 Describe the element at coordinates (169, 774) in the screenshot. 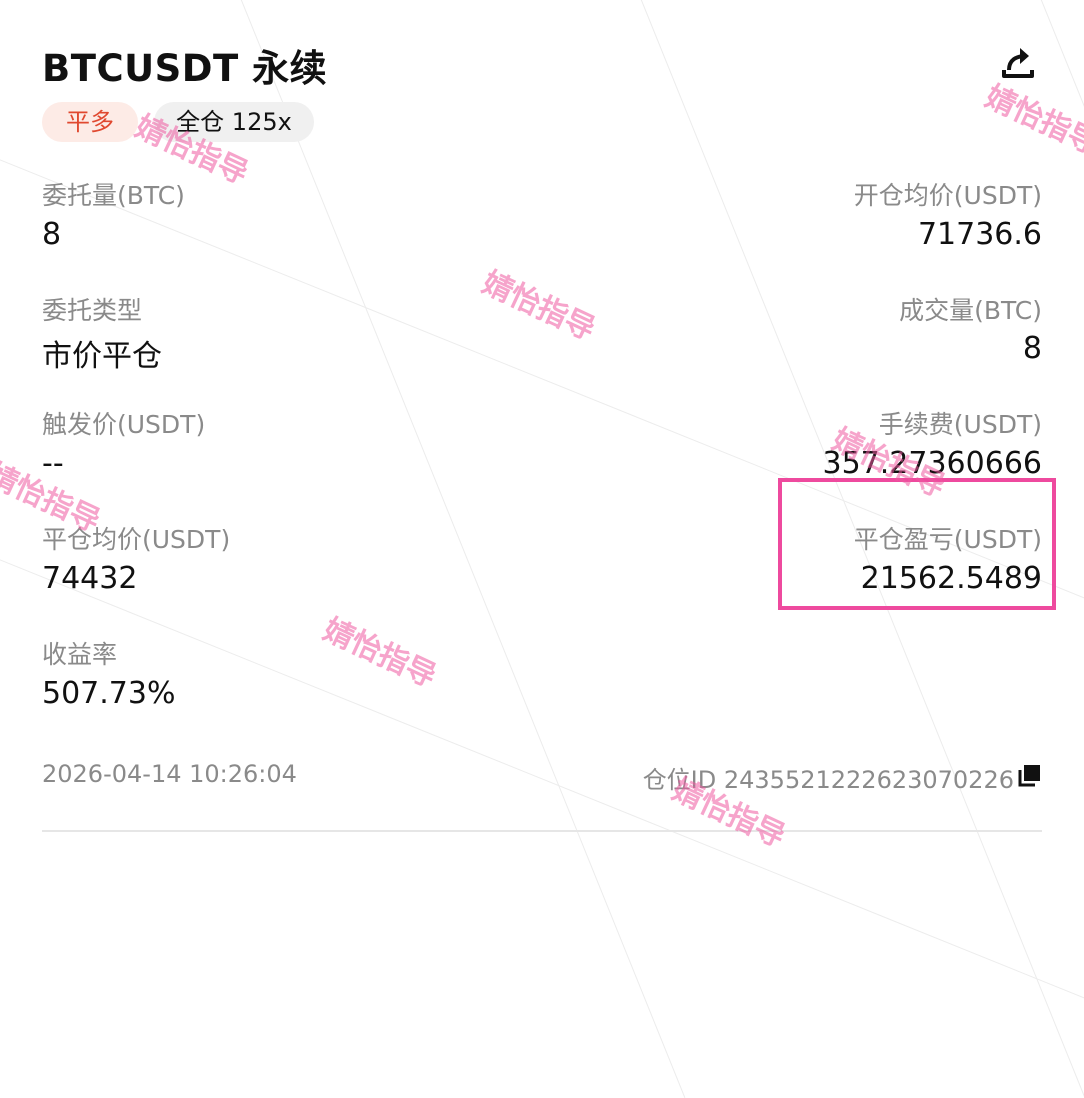

I see `timestamp: 2026-04-14 10:26:04` at that location.